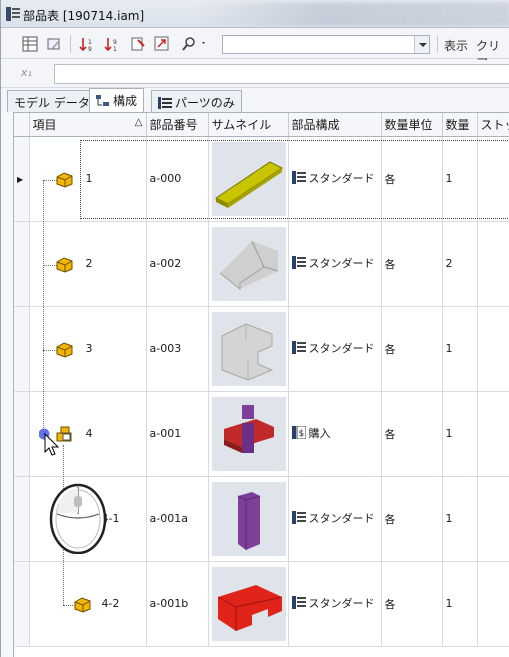 Image resolution: width=509 pixels, height=657 pixels. I want to click on column-header-unit: 数量単位, so click(412, 125).